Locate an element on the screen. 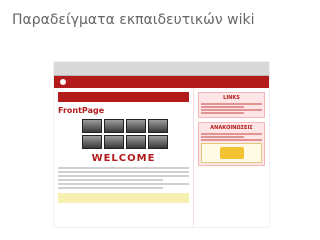 This screenshot has height=240, width=320. browser-chrome is located at coordinates (161, 69).